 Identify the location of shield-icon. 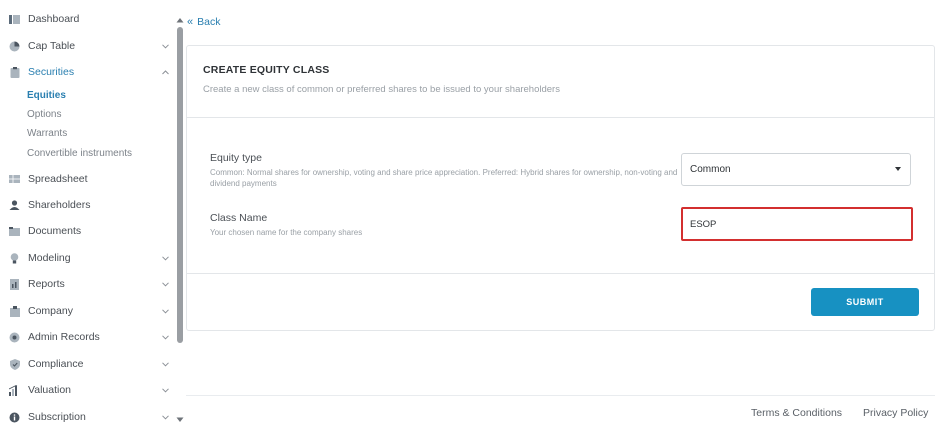
(14, 364).